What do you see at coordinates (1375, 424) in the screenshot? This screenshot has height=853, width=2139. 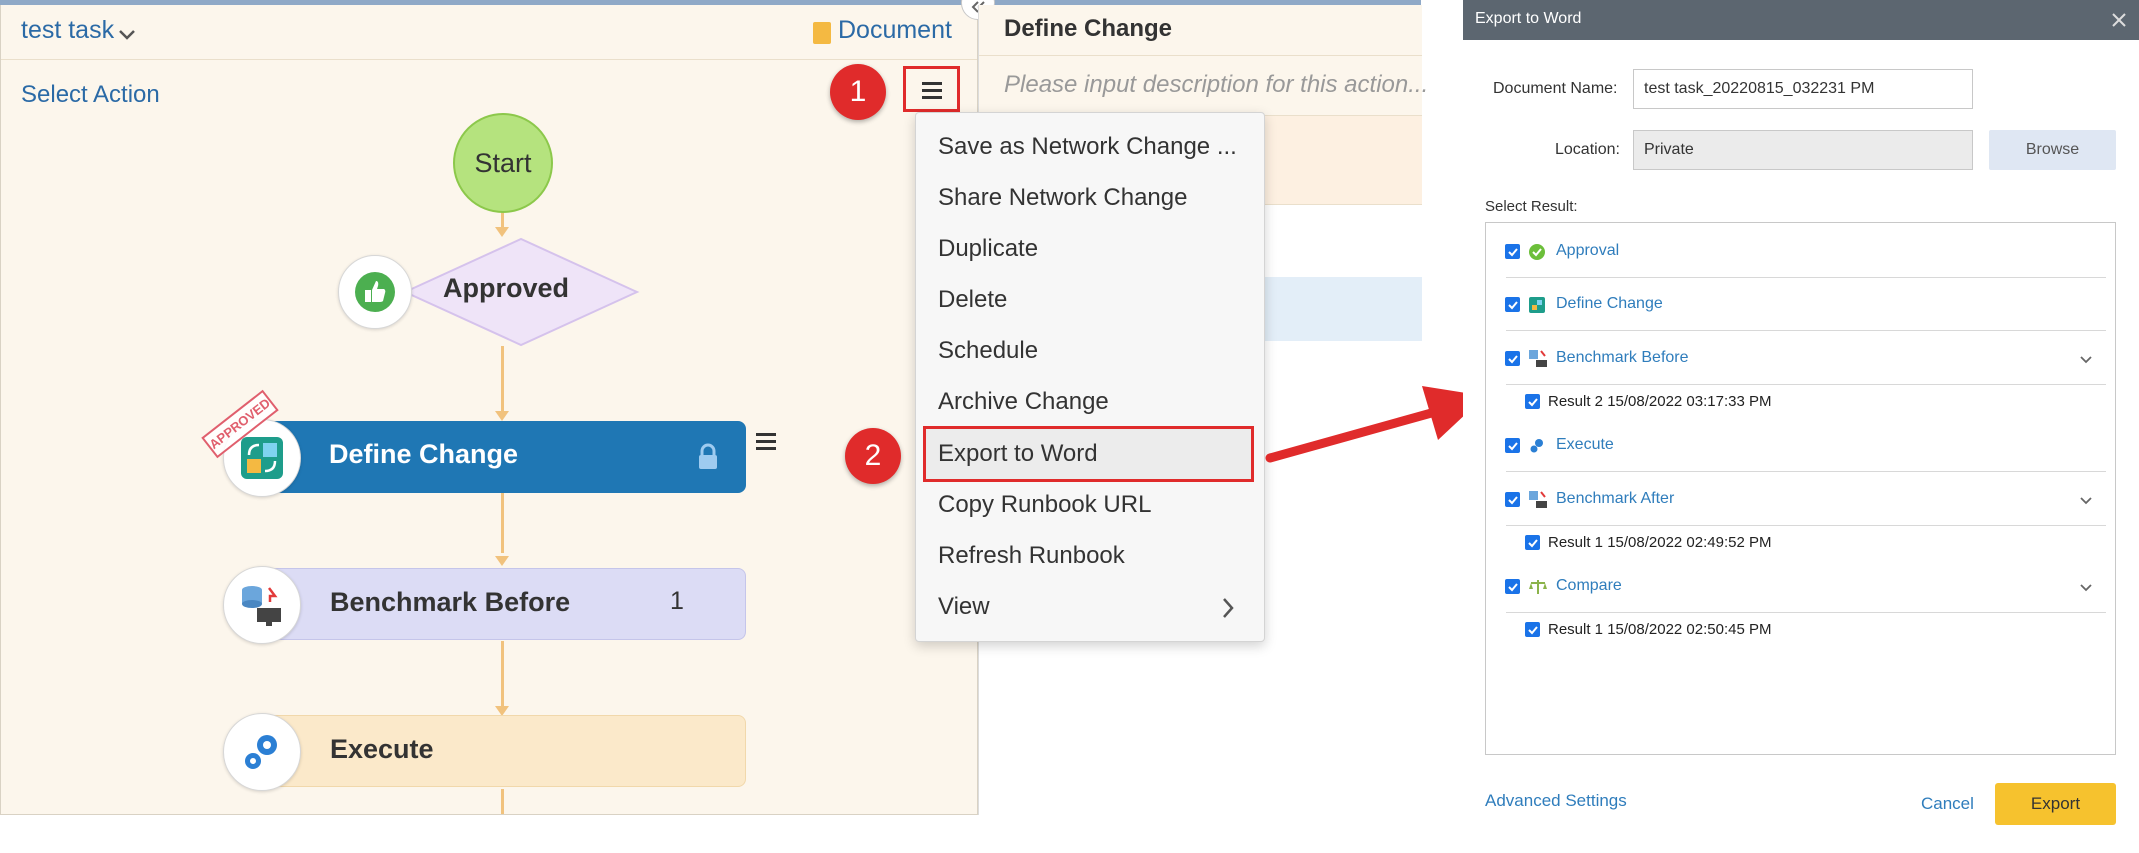 I see `red-arrow` at bounding box center [1375, 424].